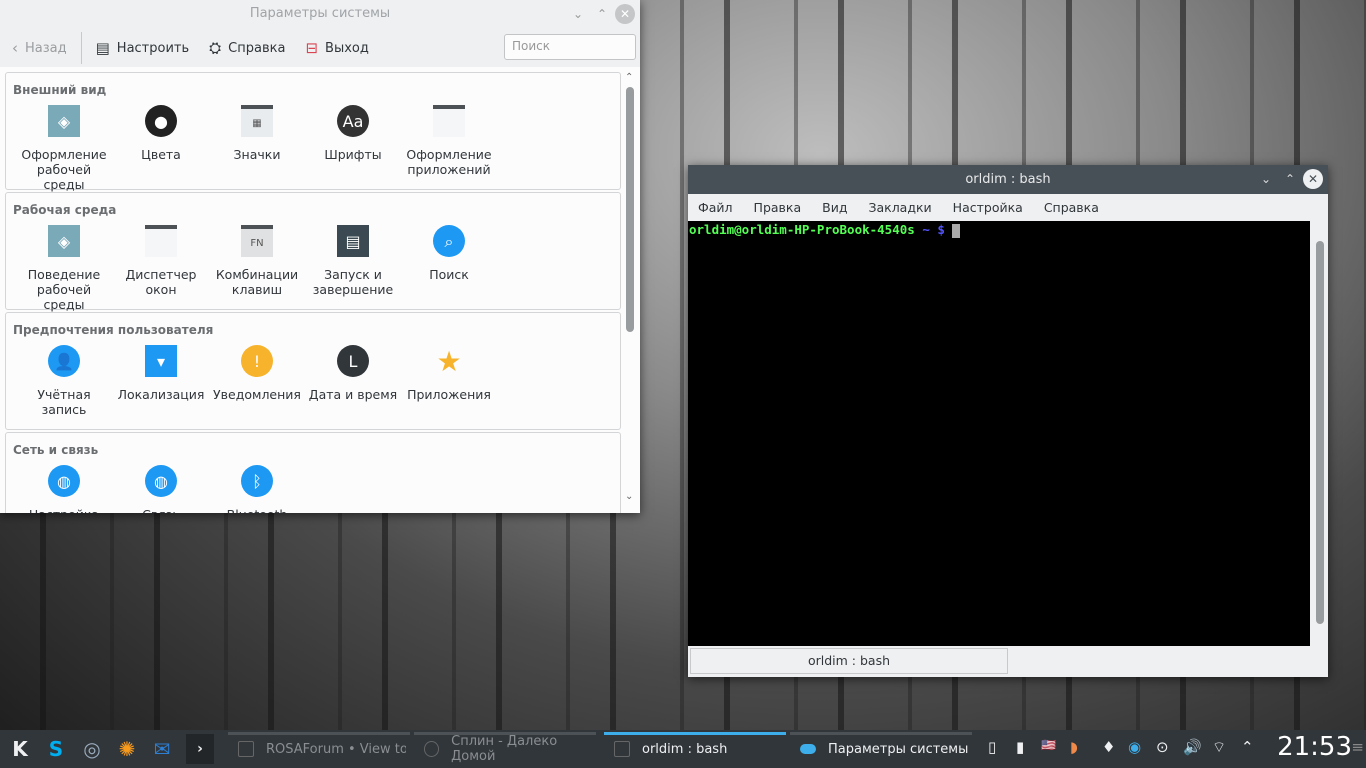 The width and height of the screenshot is (1366, 768). I want to click on task-rosaforum: ROSAForum • View topic, so click(319, 749).